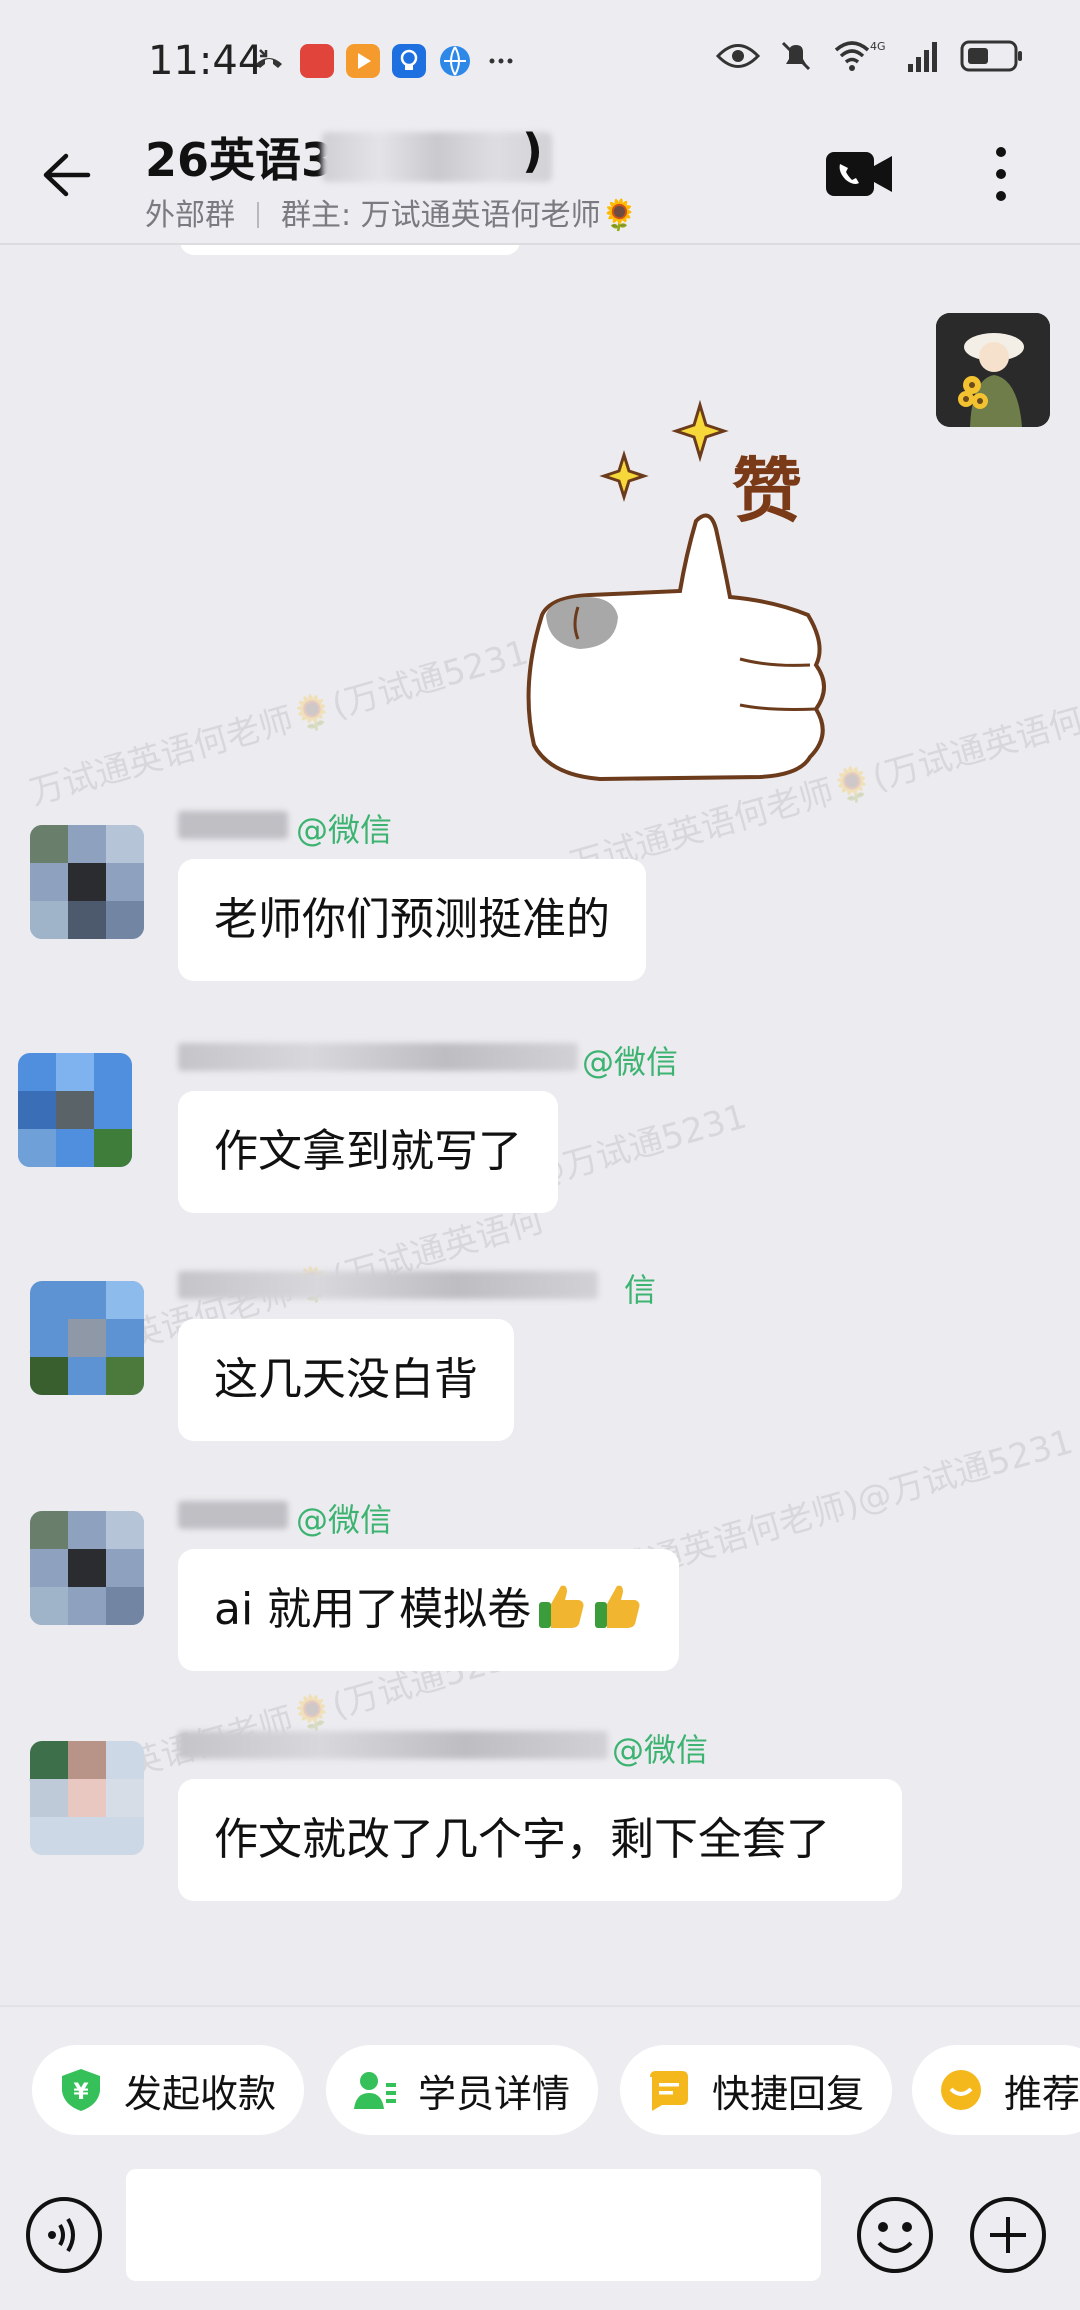 Image resolution: width=1080 pixels, height=2310 pixels. What do you see at coordinates (788, 2093) in the screenshot?
I see `chip-label: 快捷回复` at bounding box center [788, 2093].